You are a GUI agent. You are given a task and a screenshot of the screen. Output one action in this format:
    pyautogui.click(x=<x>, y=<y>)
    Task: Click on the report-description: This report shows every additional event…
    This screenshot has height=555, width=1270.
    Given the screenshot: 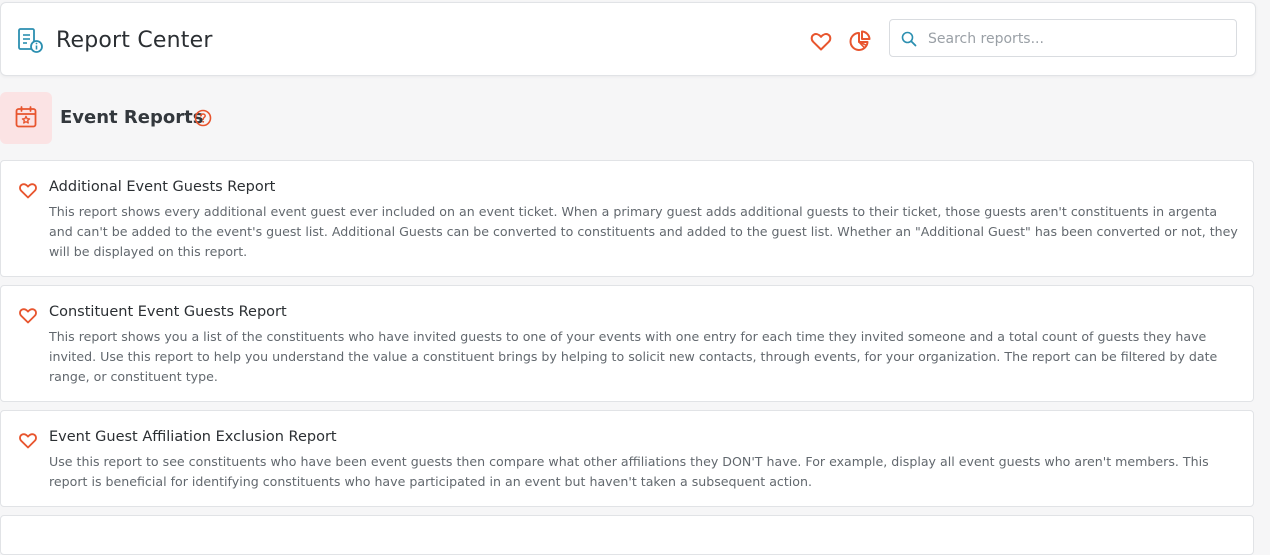 What is the action you would take?
    pyautogui.click(x=643, y=231)
    